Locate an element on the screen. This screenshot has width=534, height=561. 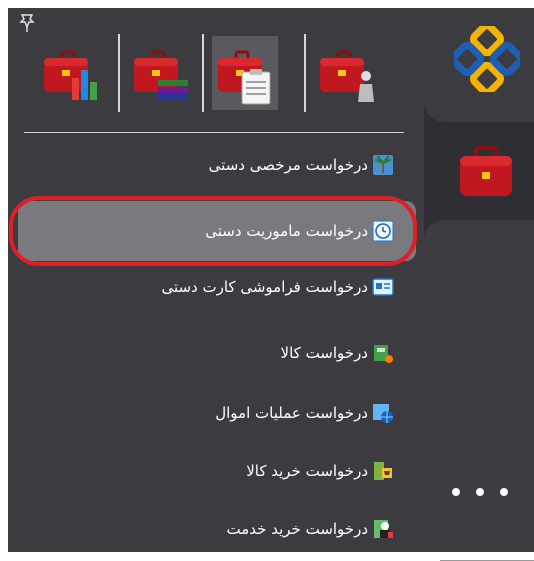
service-person-icon is located at coordinates (383, 529).